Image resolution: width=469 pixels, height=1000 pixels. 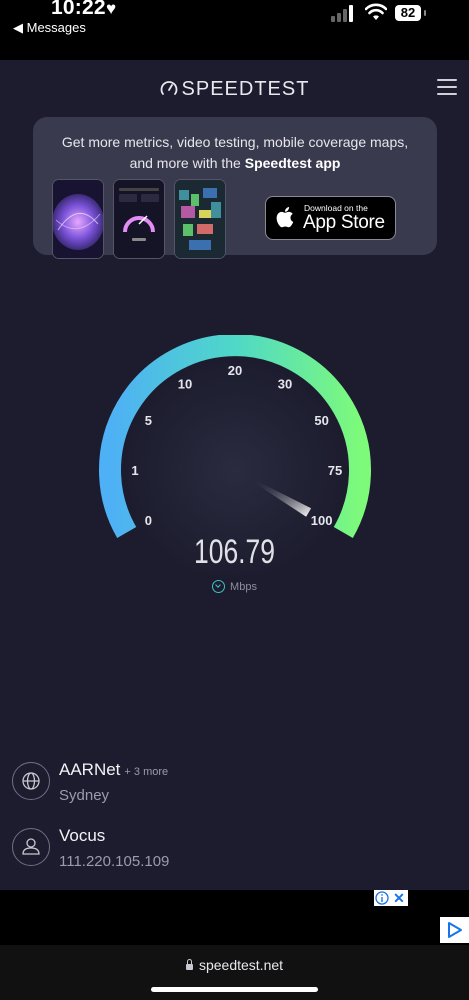 What do you see at coordinates (49, 28) in the screenshot?
I see `back-to-messages-link: ◀ Messages` at bounding box center [49, 28].